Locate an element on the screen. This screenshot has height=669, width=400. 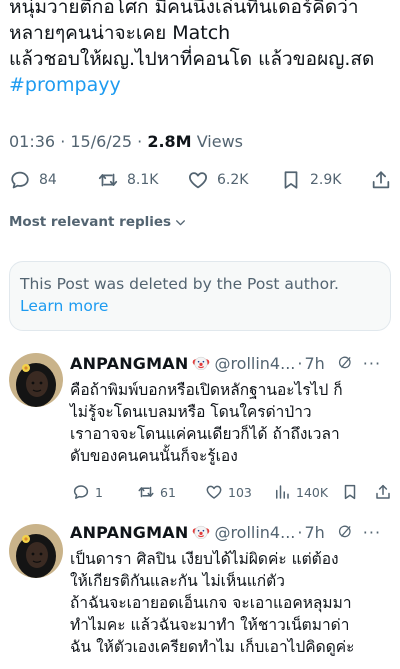
reply-sort-selector: Most relevant replies is located at coordinates (98, 222).